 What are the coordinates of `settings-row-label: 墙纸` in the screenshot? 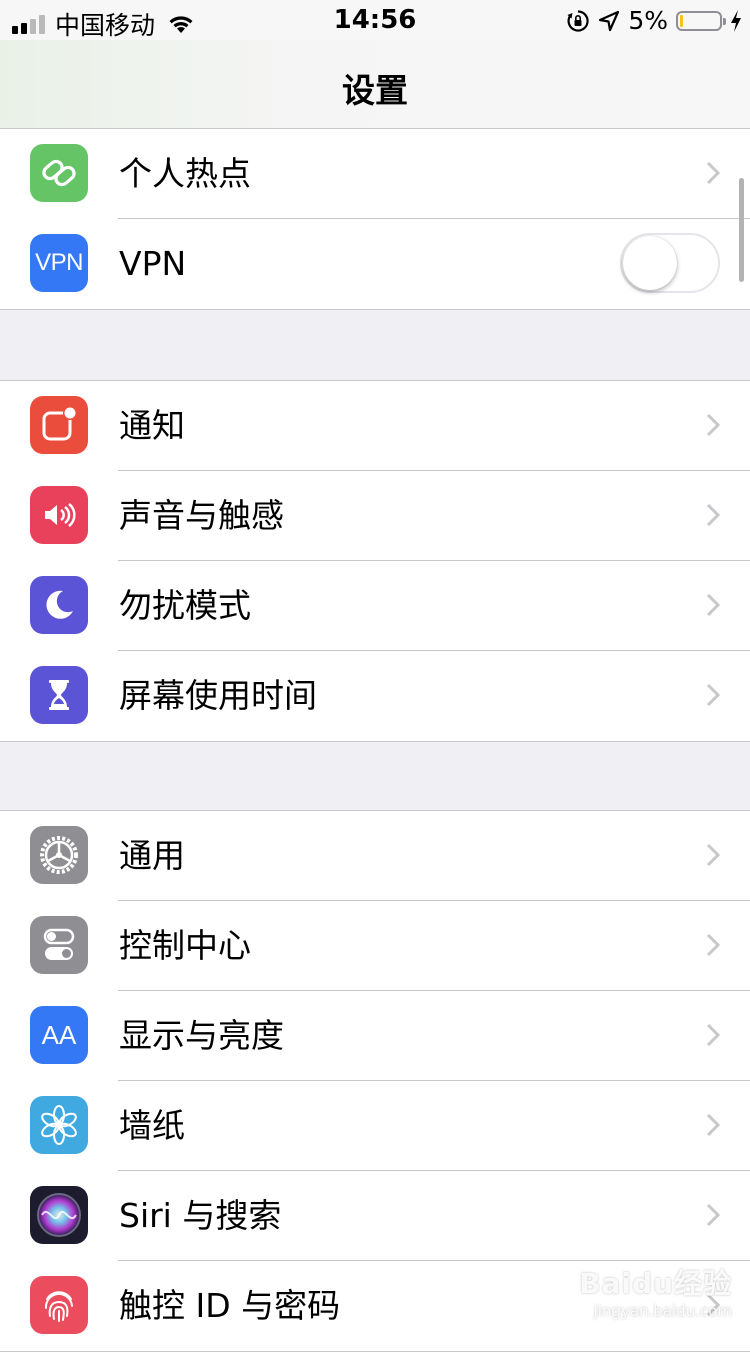 It's located at (152, 1125).